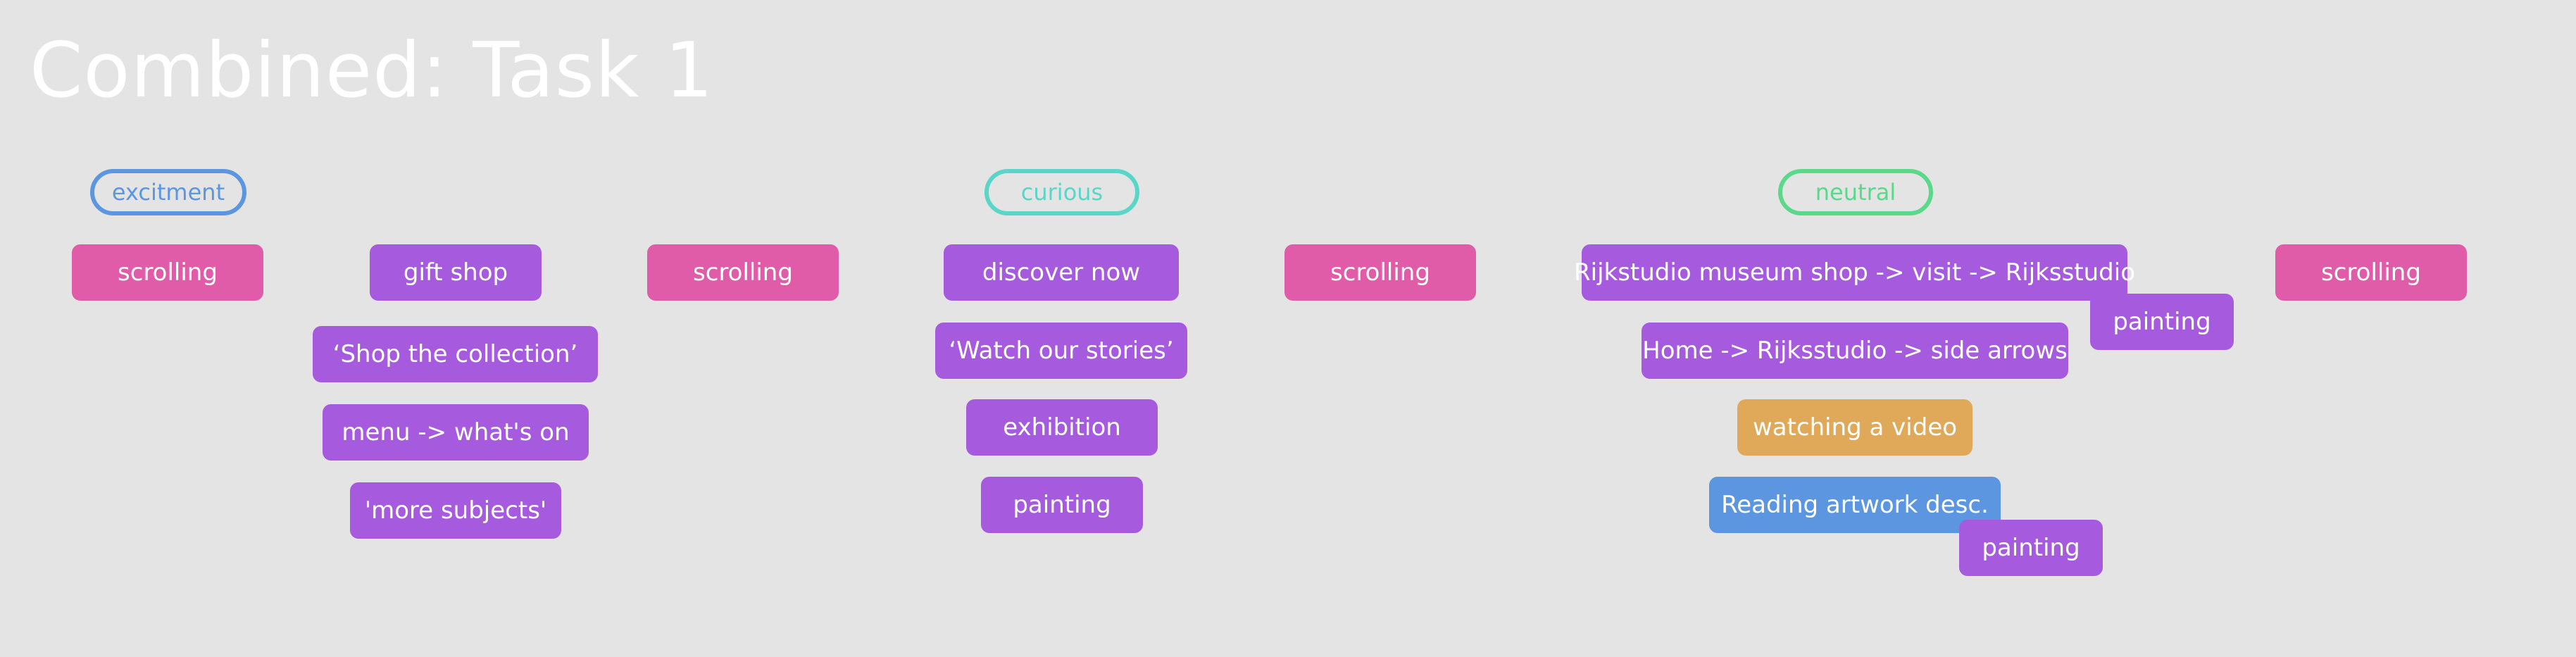  I want to click on tag-exhibition: exhibition, so click(1062, 427).